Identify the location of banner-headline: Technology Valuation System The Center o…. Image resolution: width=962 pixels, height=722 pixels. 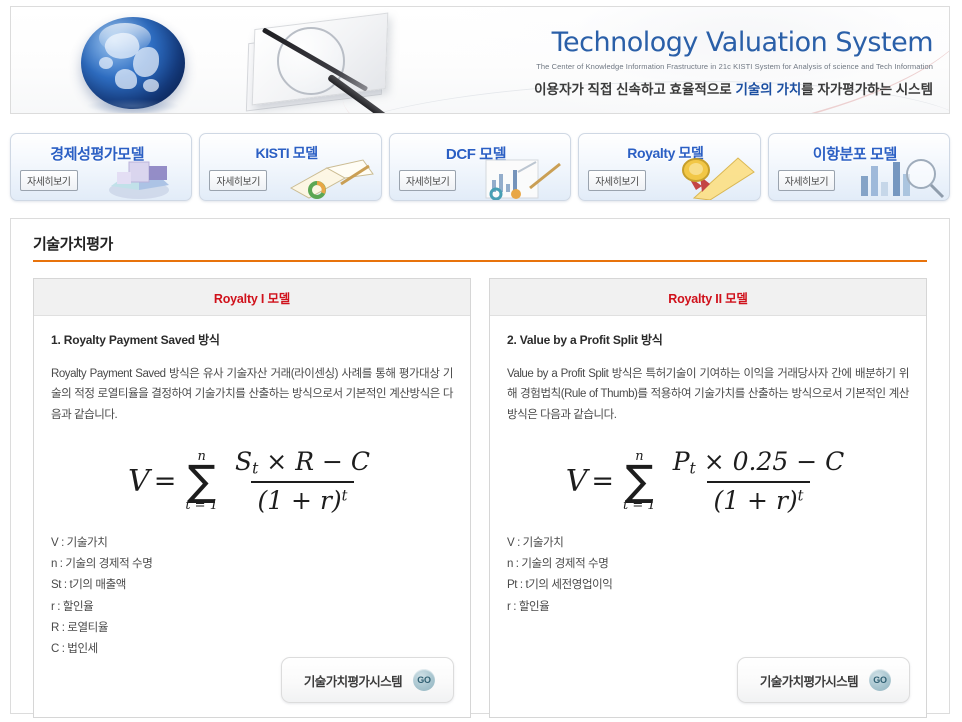
(663, 62).